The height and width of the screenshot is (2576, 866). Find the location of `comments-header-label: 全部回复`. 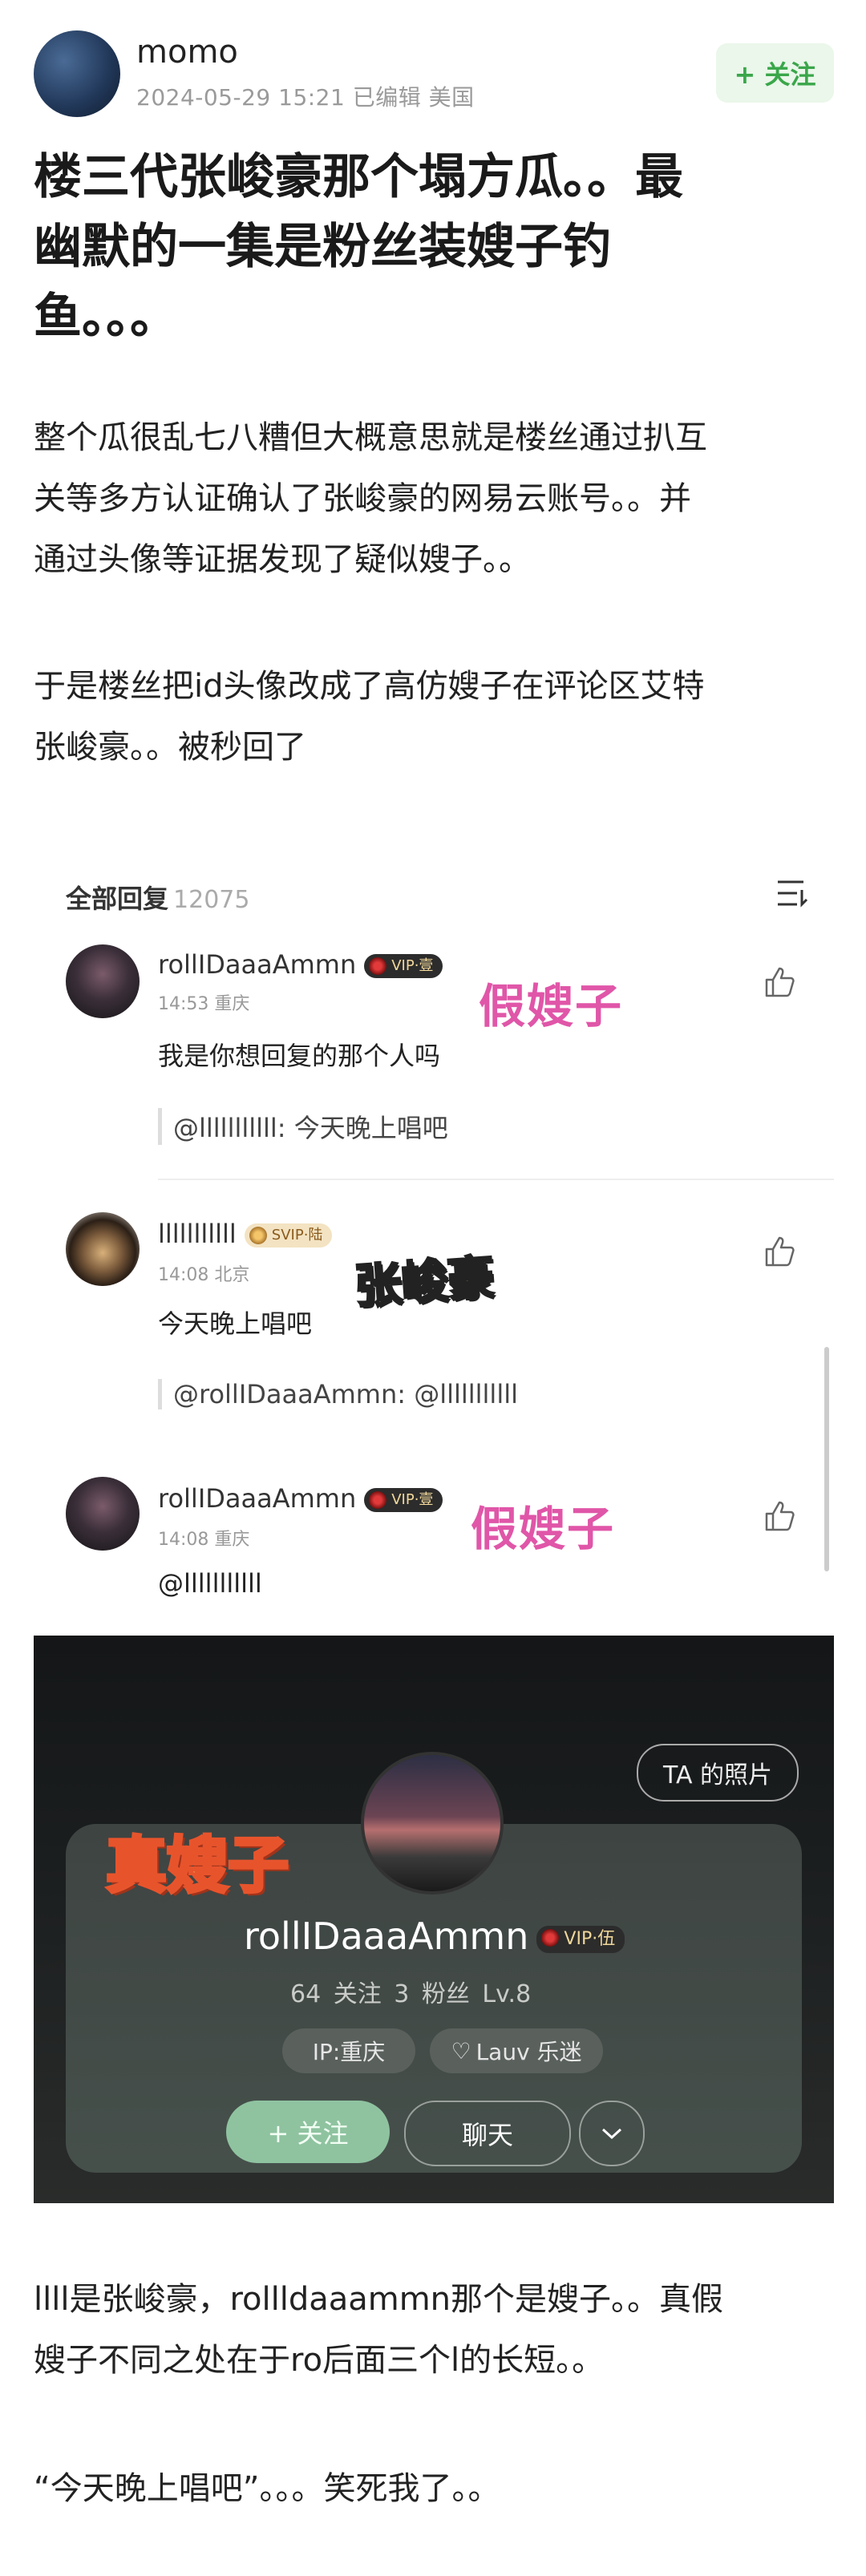

comments-header-label: 全部回复 is located at coordinates (117, 899).